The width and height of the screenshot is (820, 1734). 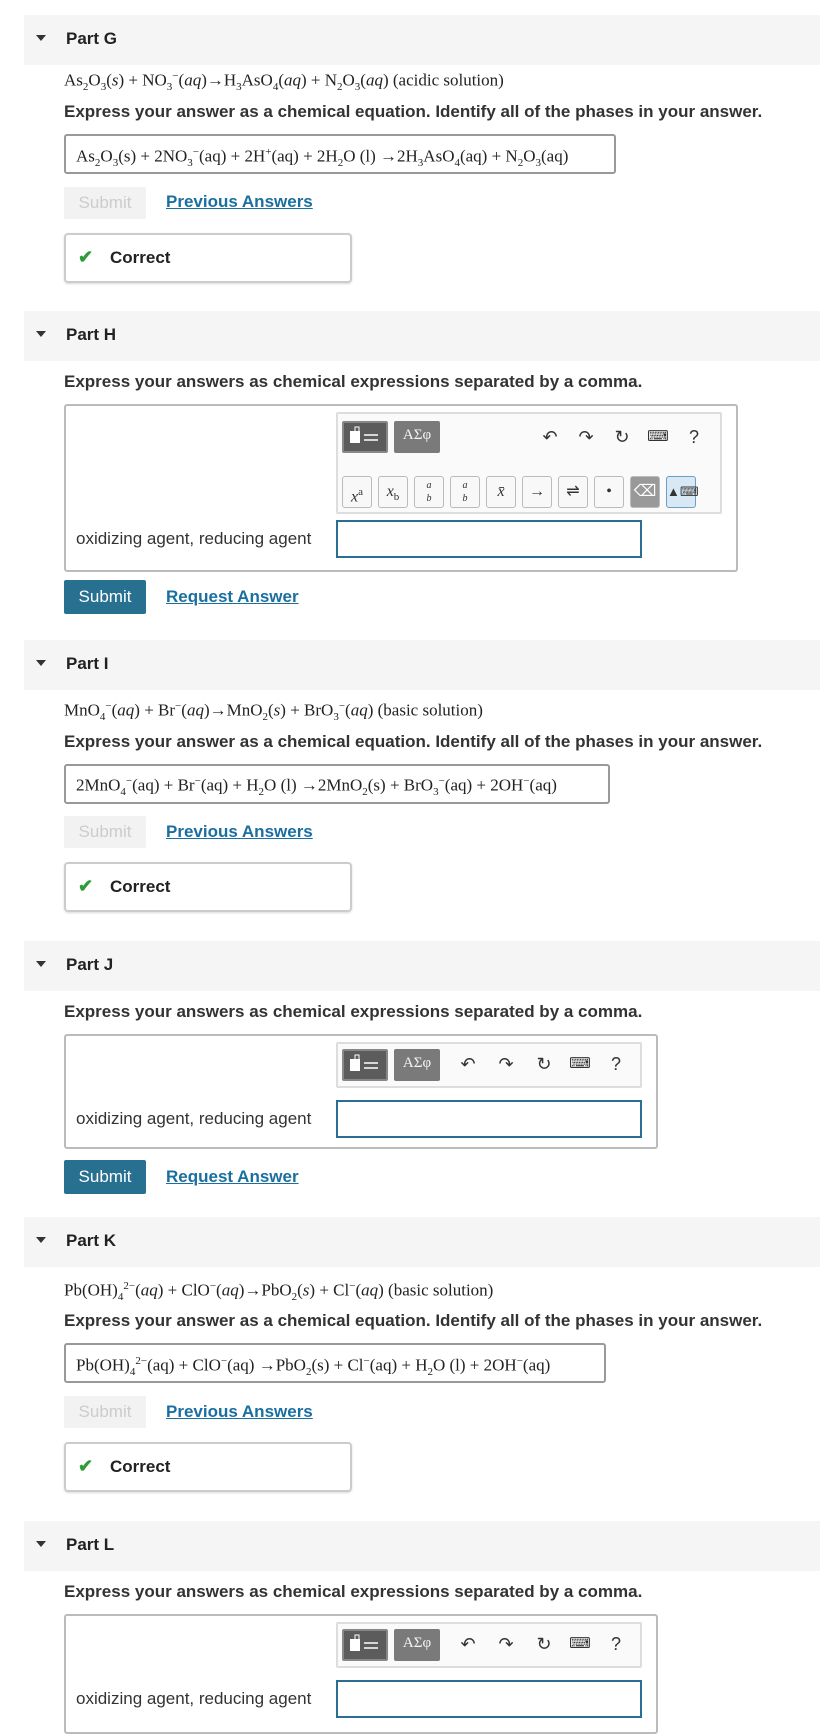 I want to click on part-k-header: Part K, so click(x=422, y=1242).